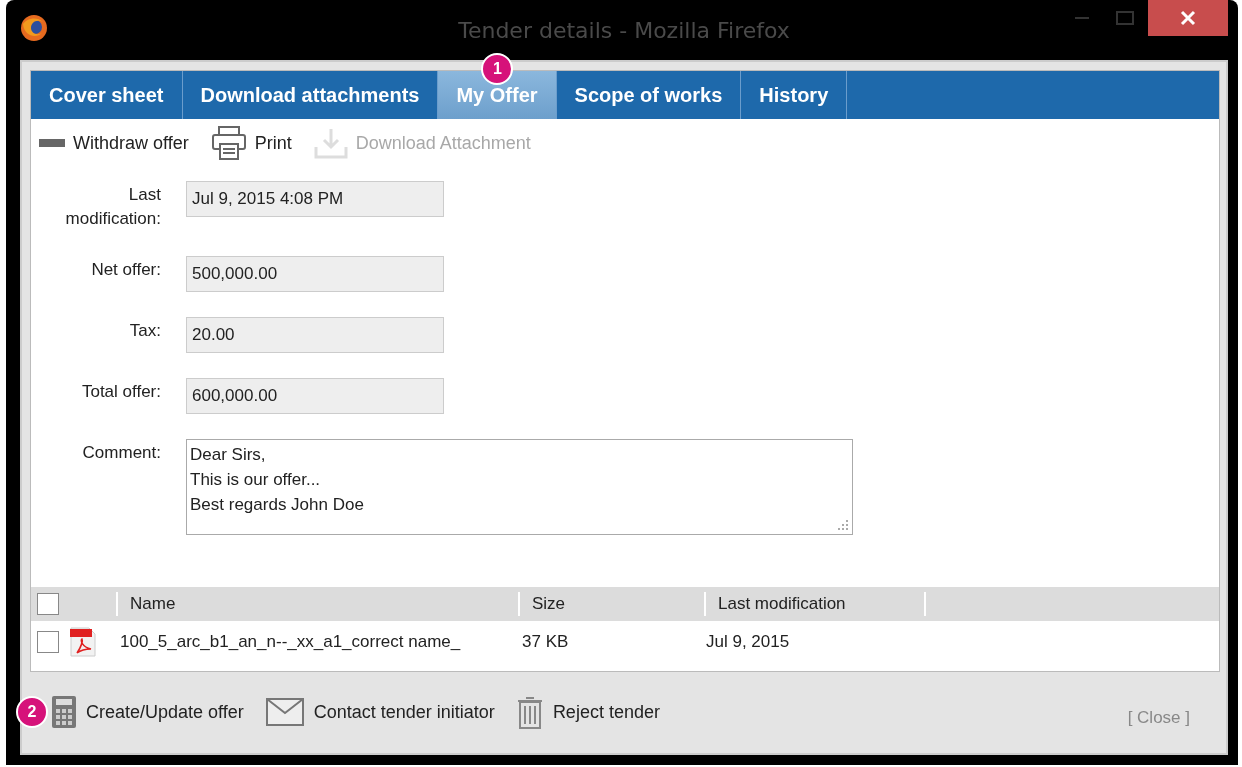 Image resolution: width=1242 pixels, height=767 pixels. I want to click on input-field: 500,000.00, so click(315, 274).